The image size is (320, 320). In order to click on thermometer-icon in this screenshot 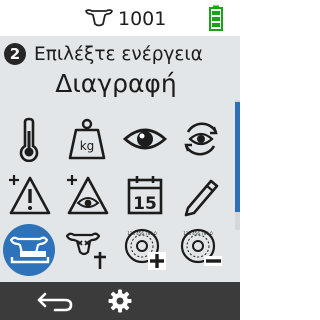, I will do `click(29, 139)`.